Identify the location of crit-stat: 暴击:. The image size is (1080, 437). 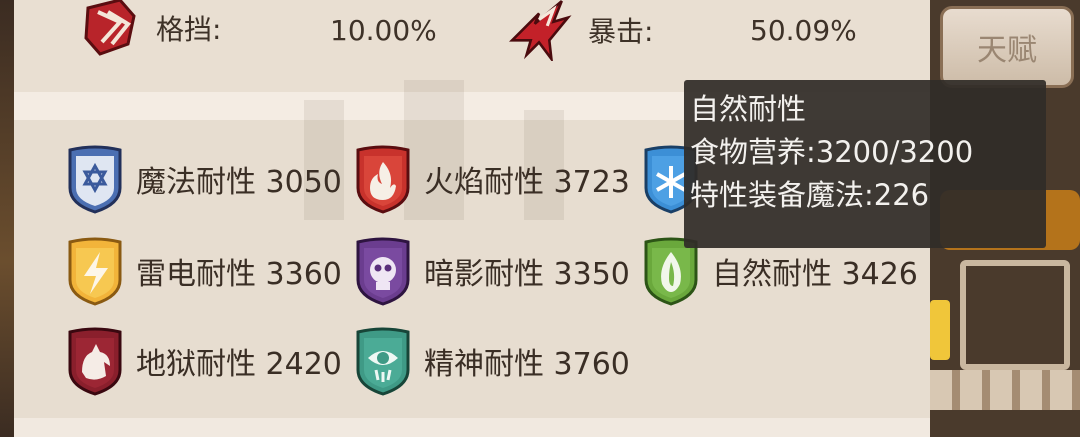
(580, 30).